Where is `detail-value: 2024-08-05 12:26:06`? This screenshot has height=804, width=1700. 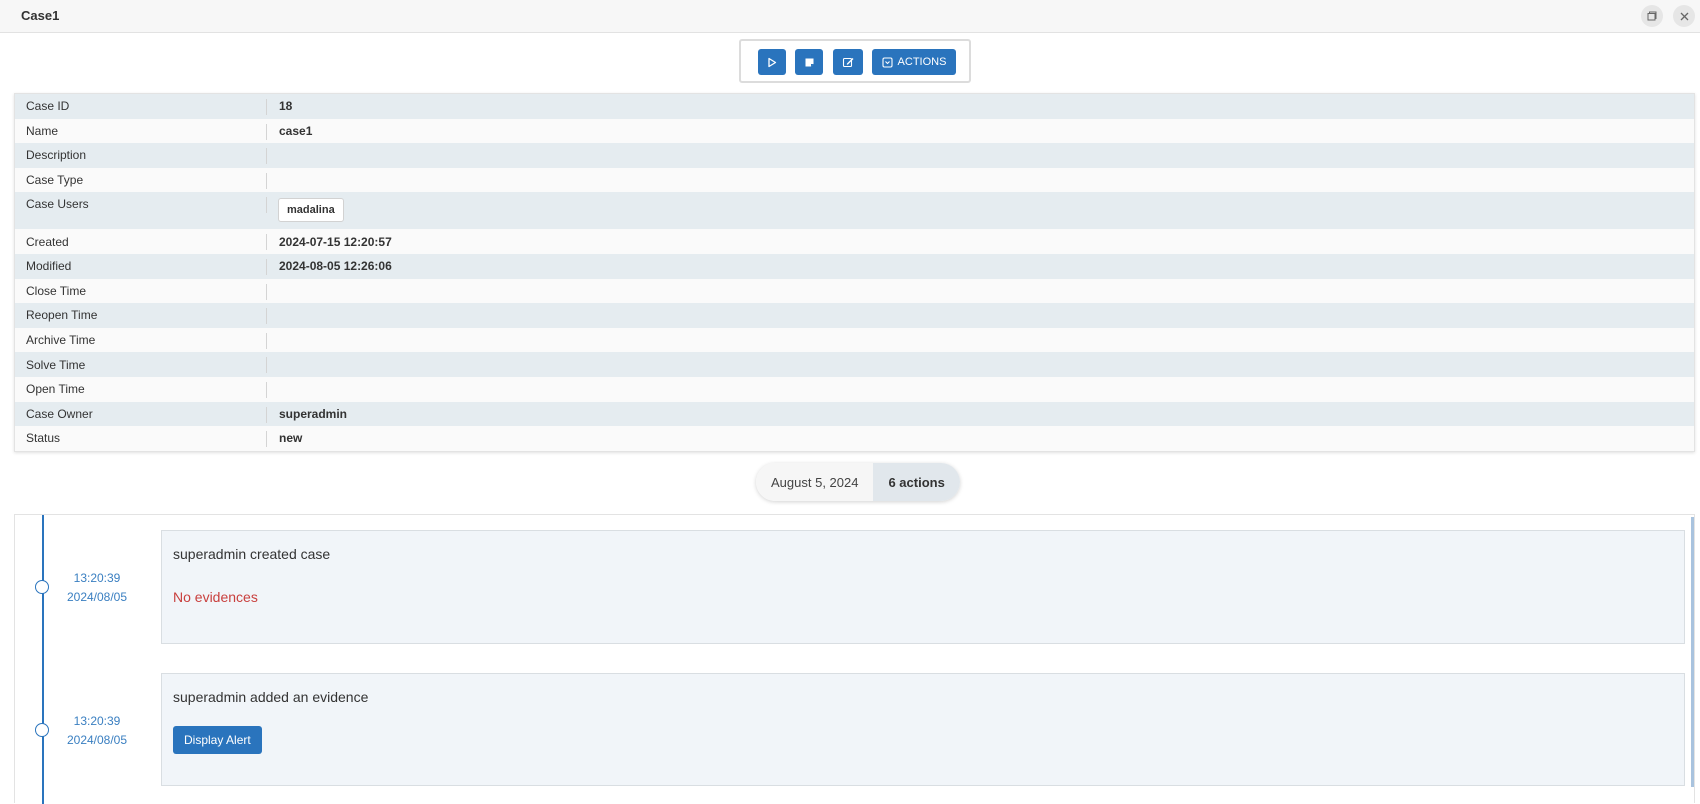
detail-value: 2024-08-05 12:26:06 is located at coordinates (335, 266).